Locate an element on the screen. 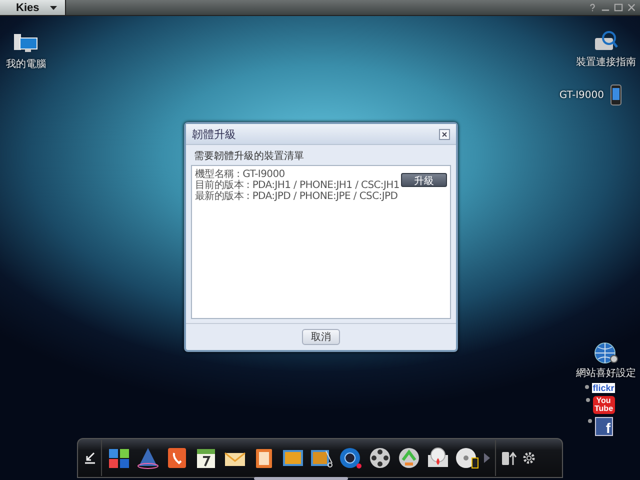  facebook-logo: f is located at coordinates (603, 426).